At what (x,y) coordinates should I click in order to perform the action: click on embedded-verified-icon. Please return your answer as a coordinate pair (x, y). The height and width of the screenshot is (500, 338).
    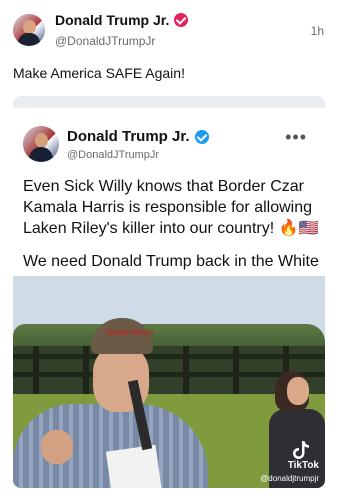
    Looking at the image, I should click on (201, 136).